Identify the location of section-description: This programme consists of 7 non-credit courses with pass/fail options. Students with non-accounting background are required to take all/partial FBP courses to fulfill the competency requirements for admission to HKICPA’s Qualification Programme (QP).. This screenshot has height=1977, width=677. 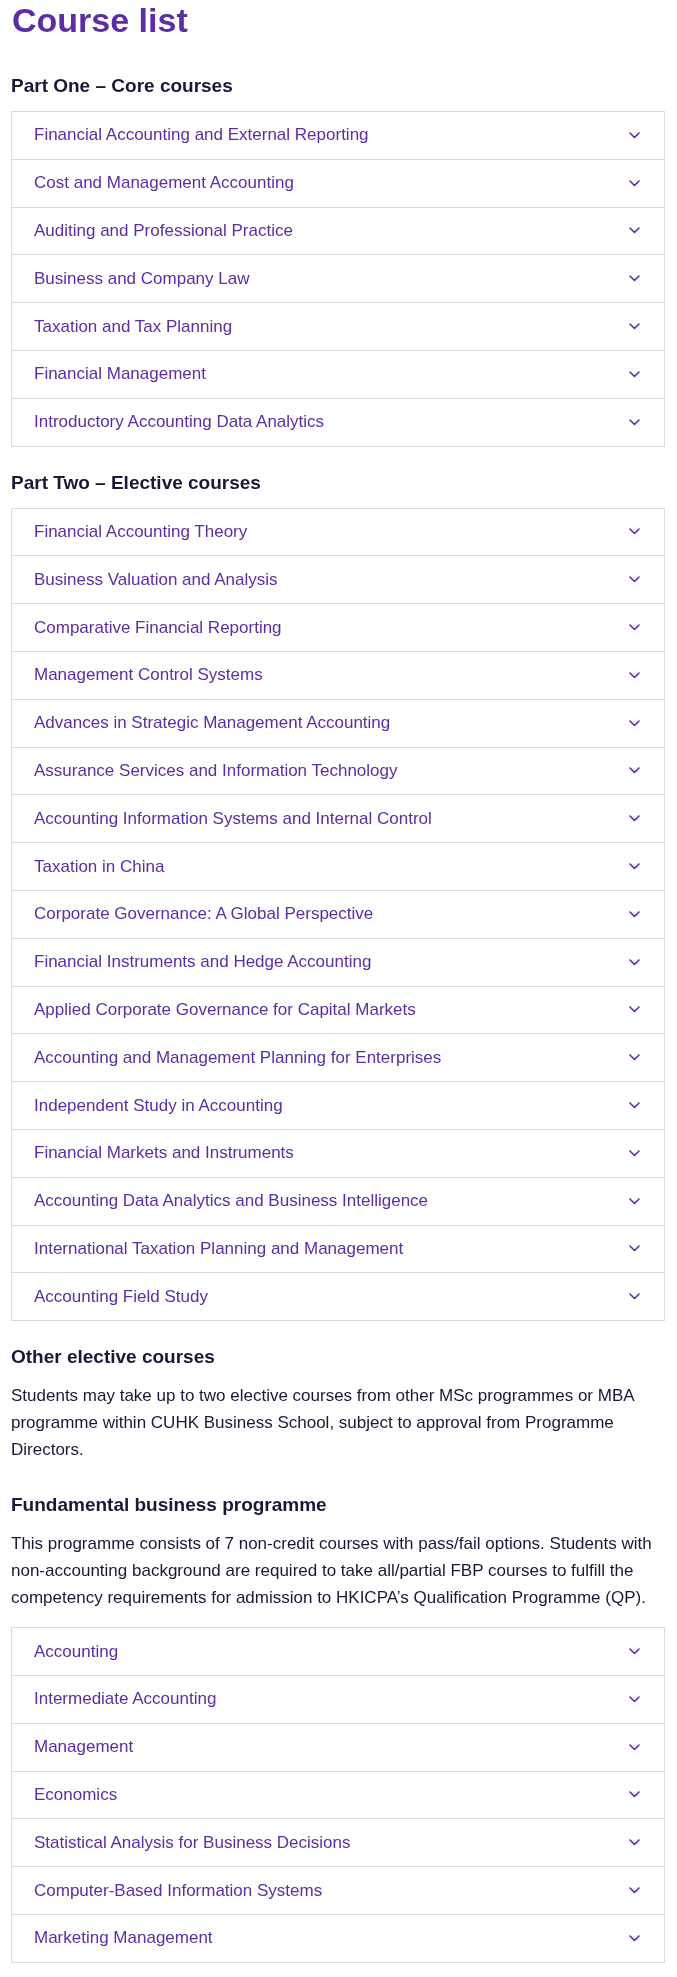
(332, 1571).